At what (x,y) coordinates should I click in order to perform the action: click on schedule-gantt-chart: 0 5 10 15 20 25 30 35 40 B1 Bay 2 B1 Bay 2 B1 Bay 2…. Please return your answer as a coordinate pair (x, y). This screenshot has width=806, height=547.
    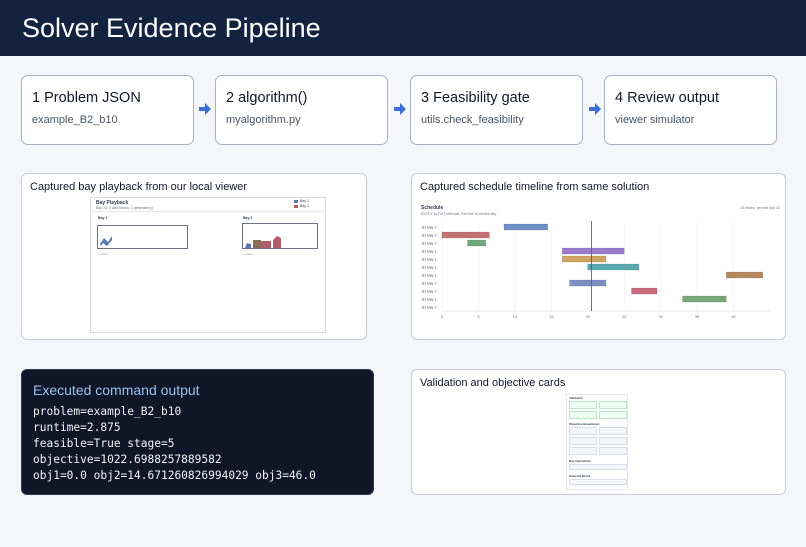
    Looking at the image, I should click on (596, 270).